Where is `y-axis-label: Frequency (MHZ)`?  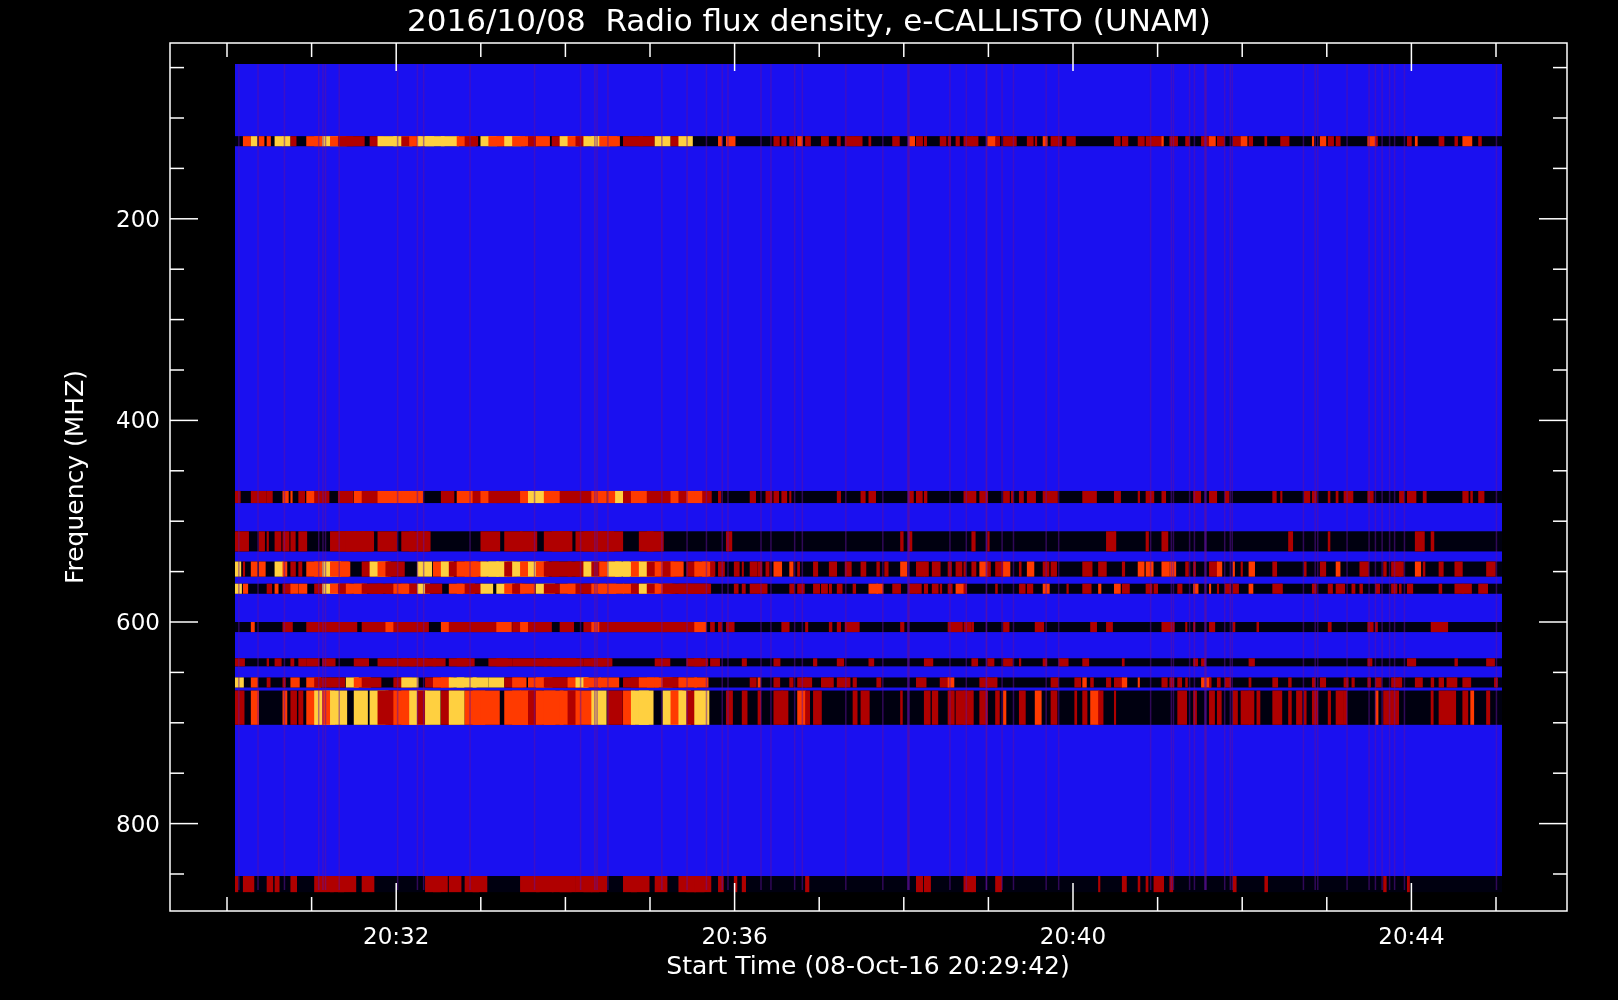
y-axis-label: Frequency (MHZ) is located at coordinates (74, 477).